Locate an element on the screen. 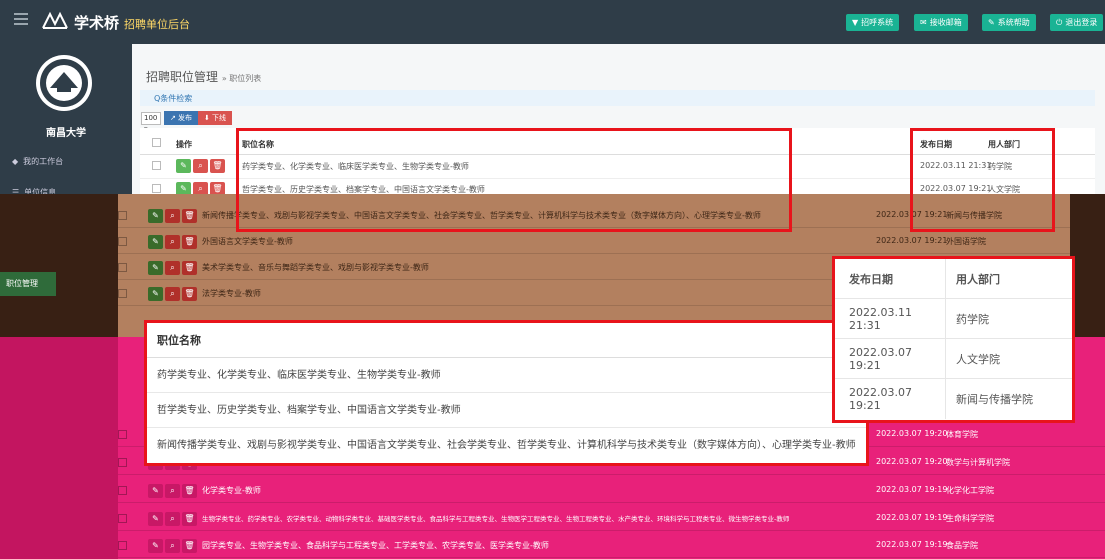 The height and width of the screenshot is (559, 1105). department: 食品学院 is located at coordinates (962, 545).